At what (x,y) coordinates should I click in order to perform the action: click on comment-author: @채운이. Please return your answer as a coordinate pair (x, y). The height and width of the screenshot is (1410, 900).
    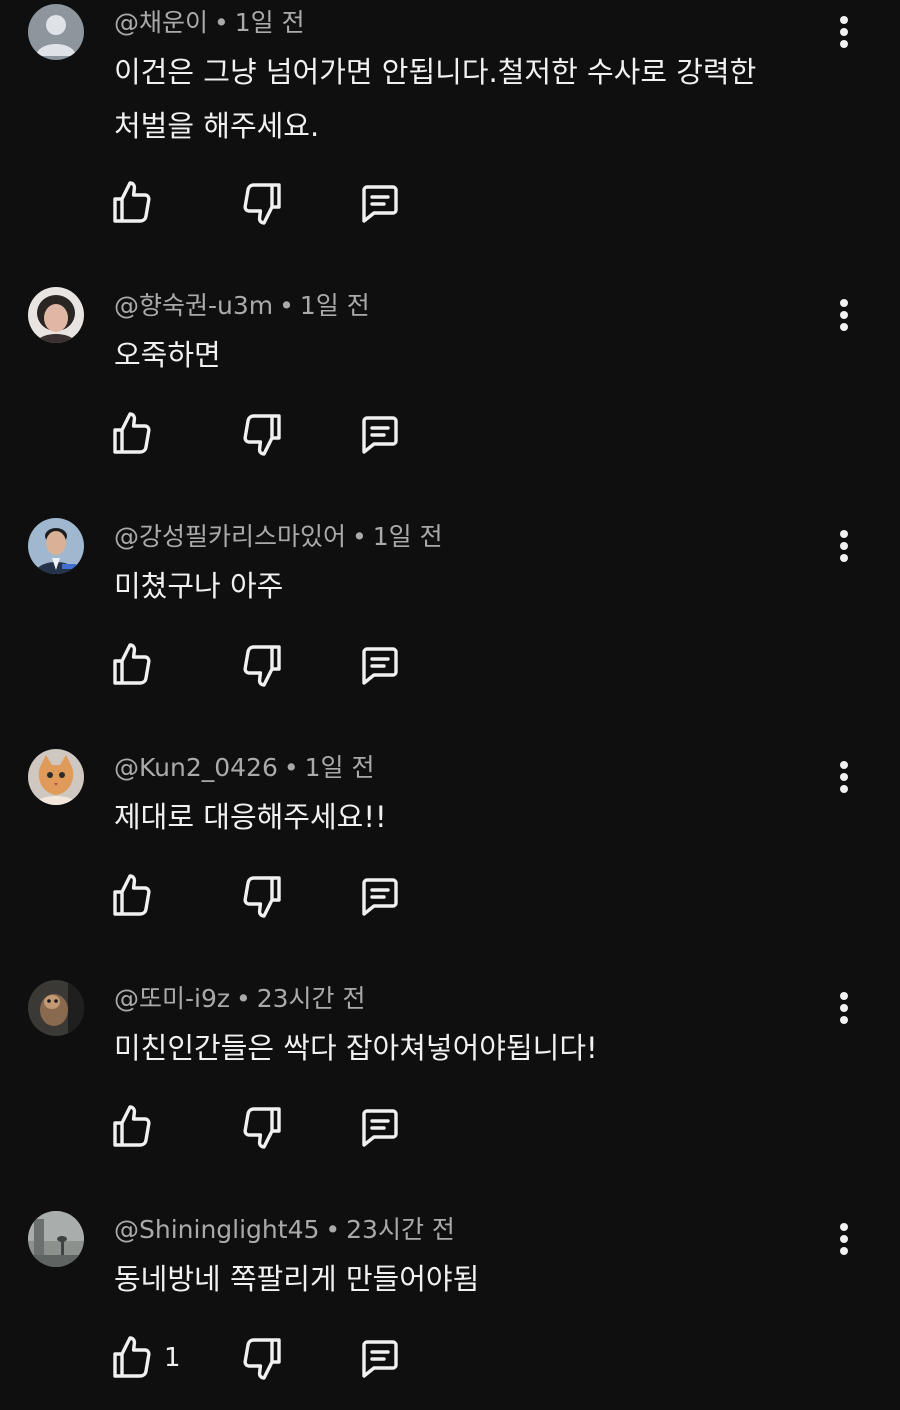
    Looking at the image, I should click on (161, 22).